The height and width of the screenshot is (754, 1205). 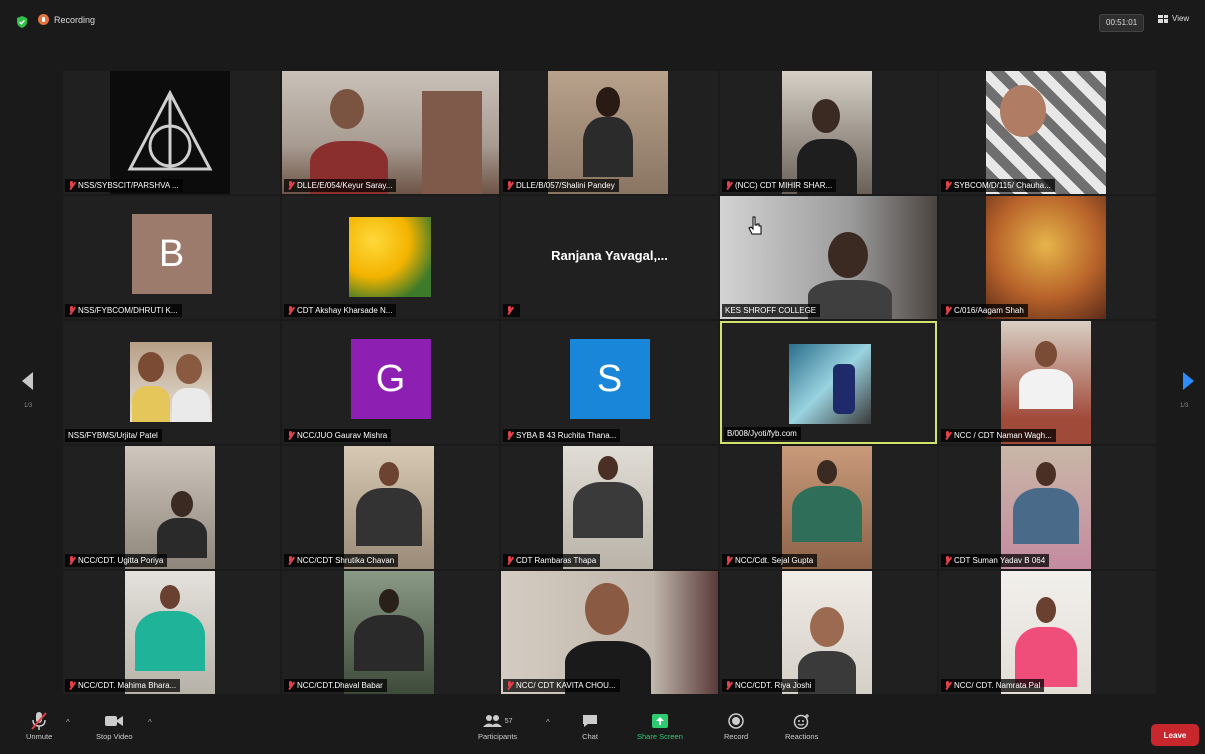 I want to click on reactions-smiley-icon, so click(x=802, y=721).